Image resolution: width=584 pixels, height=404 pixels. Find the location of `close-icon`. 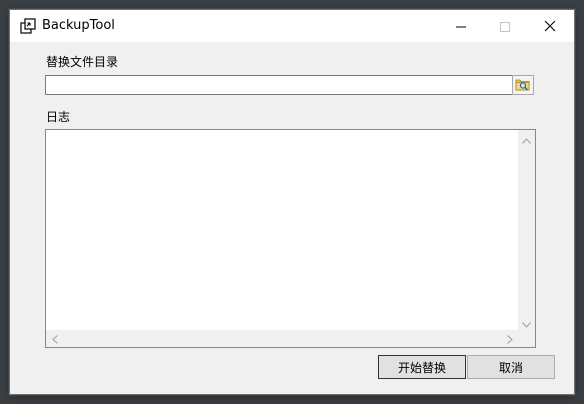

close-icon is located at coordinates (550, 26).